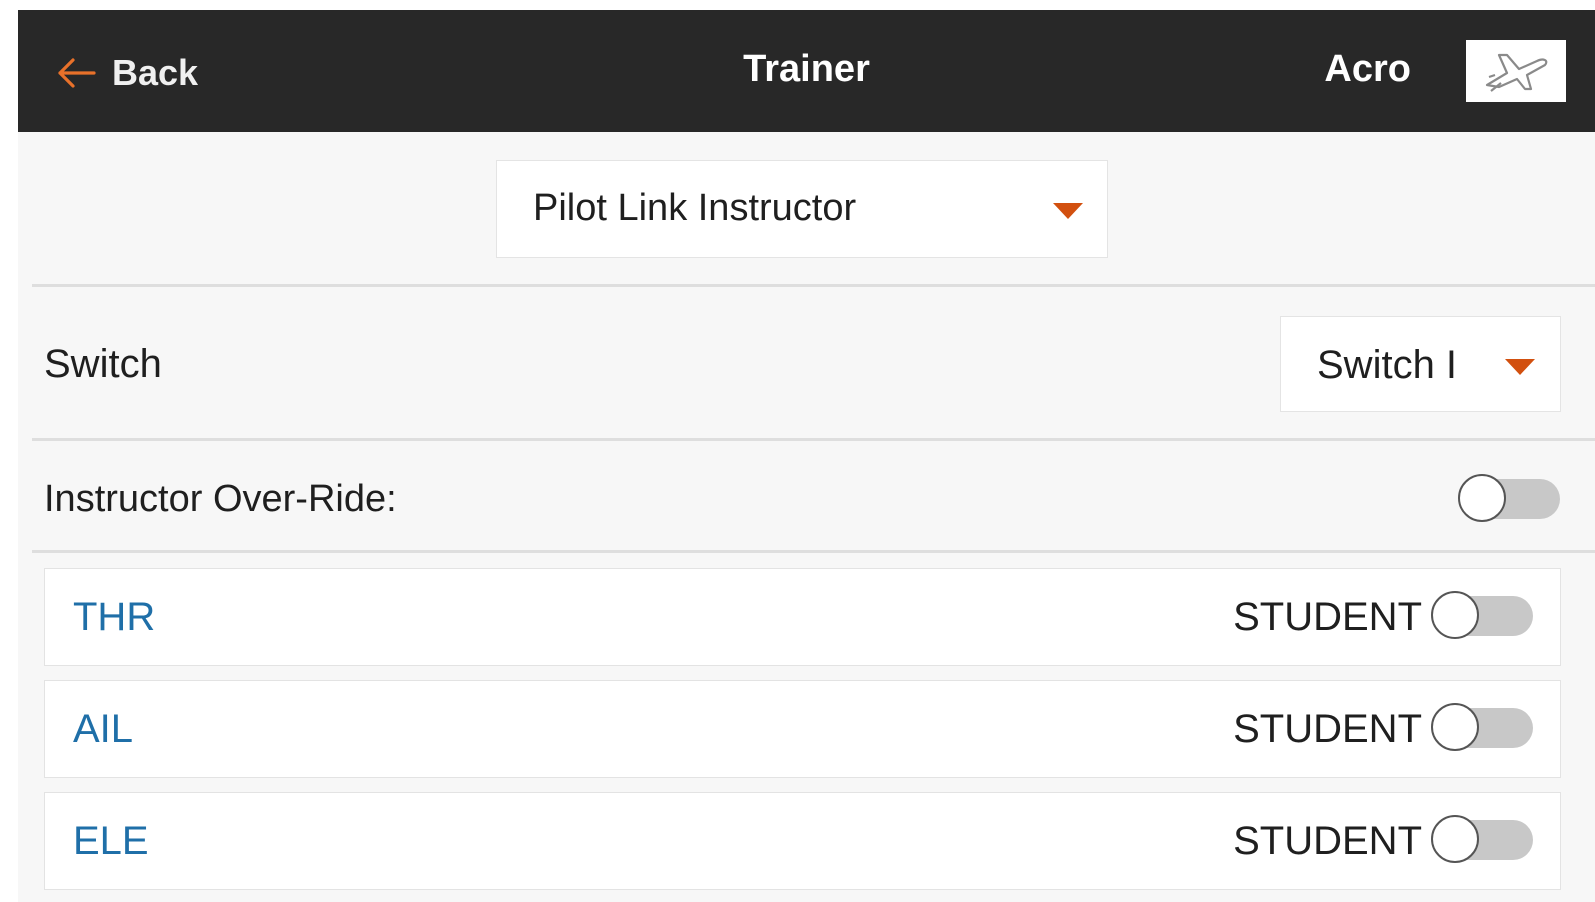 This screenshot has height=902, width=1595. I want to click on channel-name: AIL, so click(103, 729).